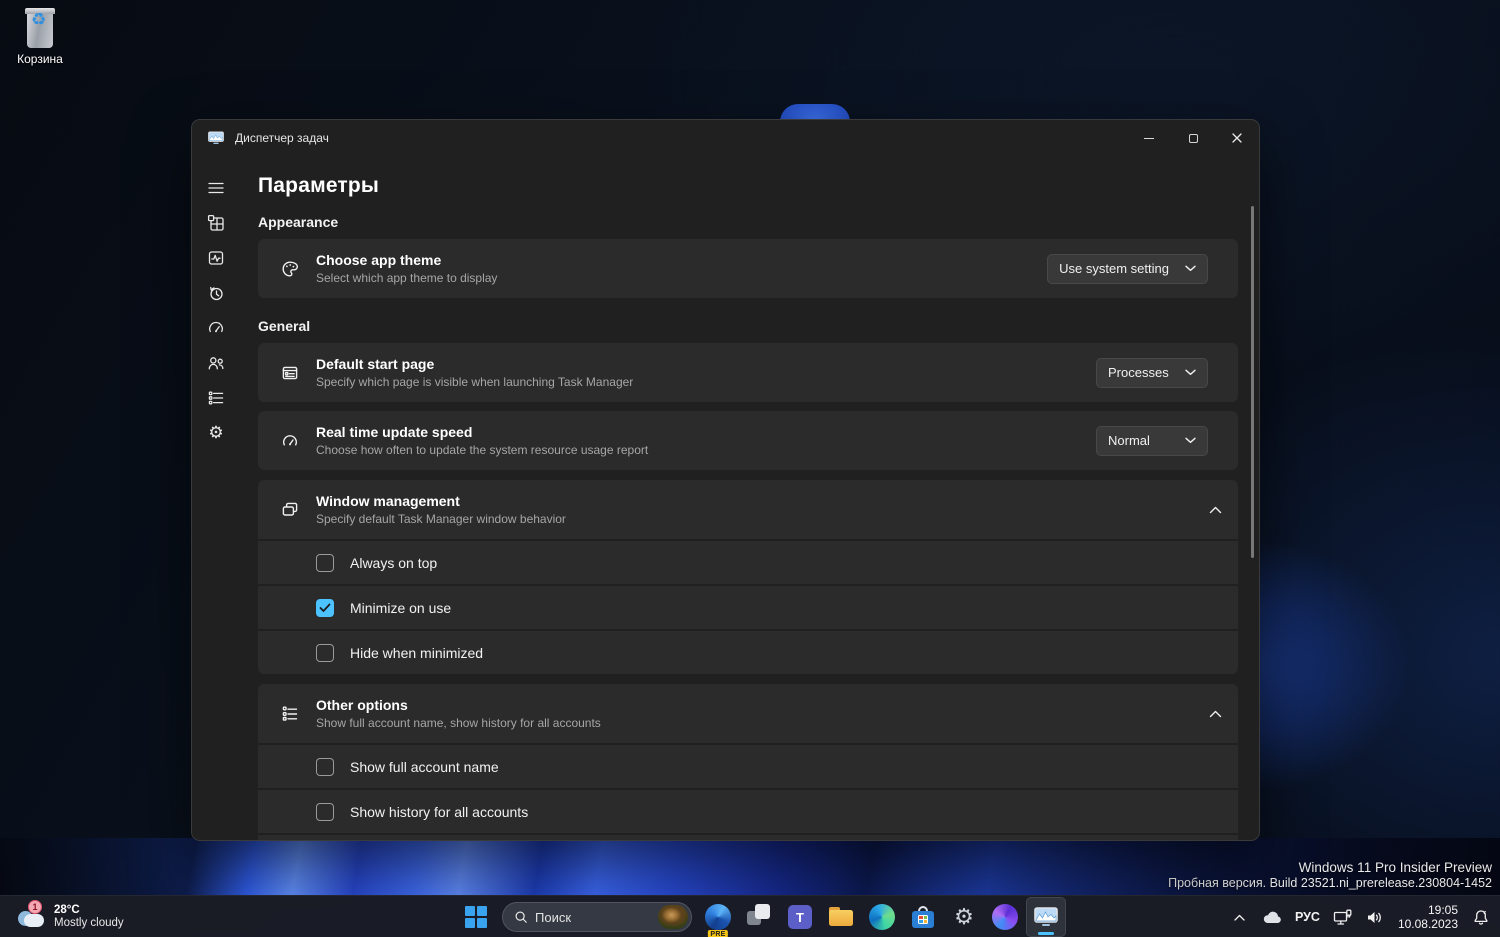 This screenshot has width=1500, height=937. Describe the element at coordinates (1395, 867) in the screenshot. I see `watermark-line1: Windows 11 Pro Insider Preview` at that location.